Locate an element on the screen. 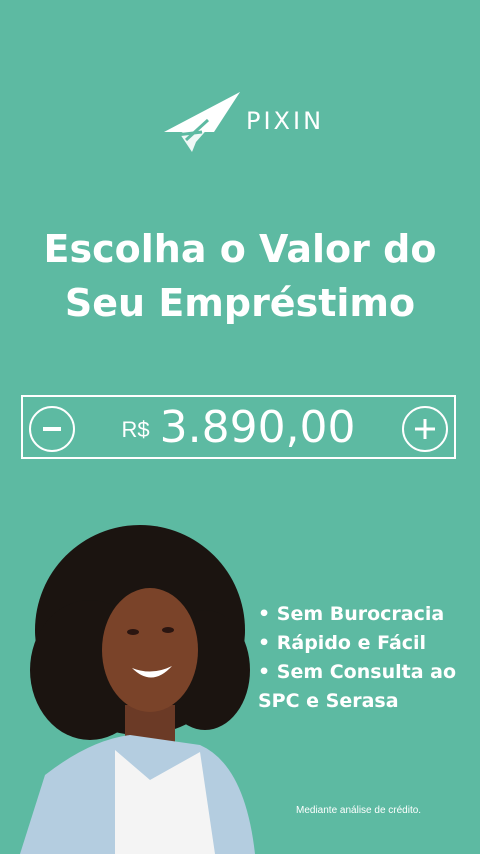 The image size is (480, 854). brand-name: PIXIN is located at coordinates (285, 121).